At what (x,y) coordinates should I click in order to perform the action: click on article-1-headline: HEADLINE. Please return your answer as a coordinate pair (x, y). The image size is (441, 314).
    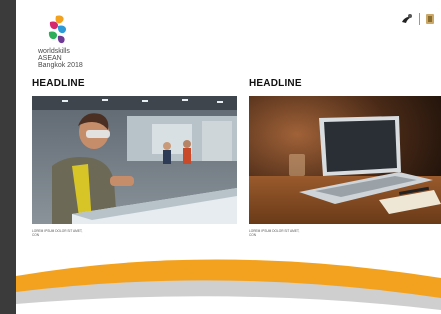
    Looking at the image, I should click on (58, 83).